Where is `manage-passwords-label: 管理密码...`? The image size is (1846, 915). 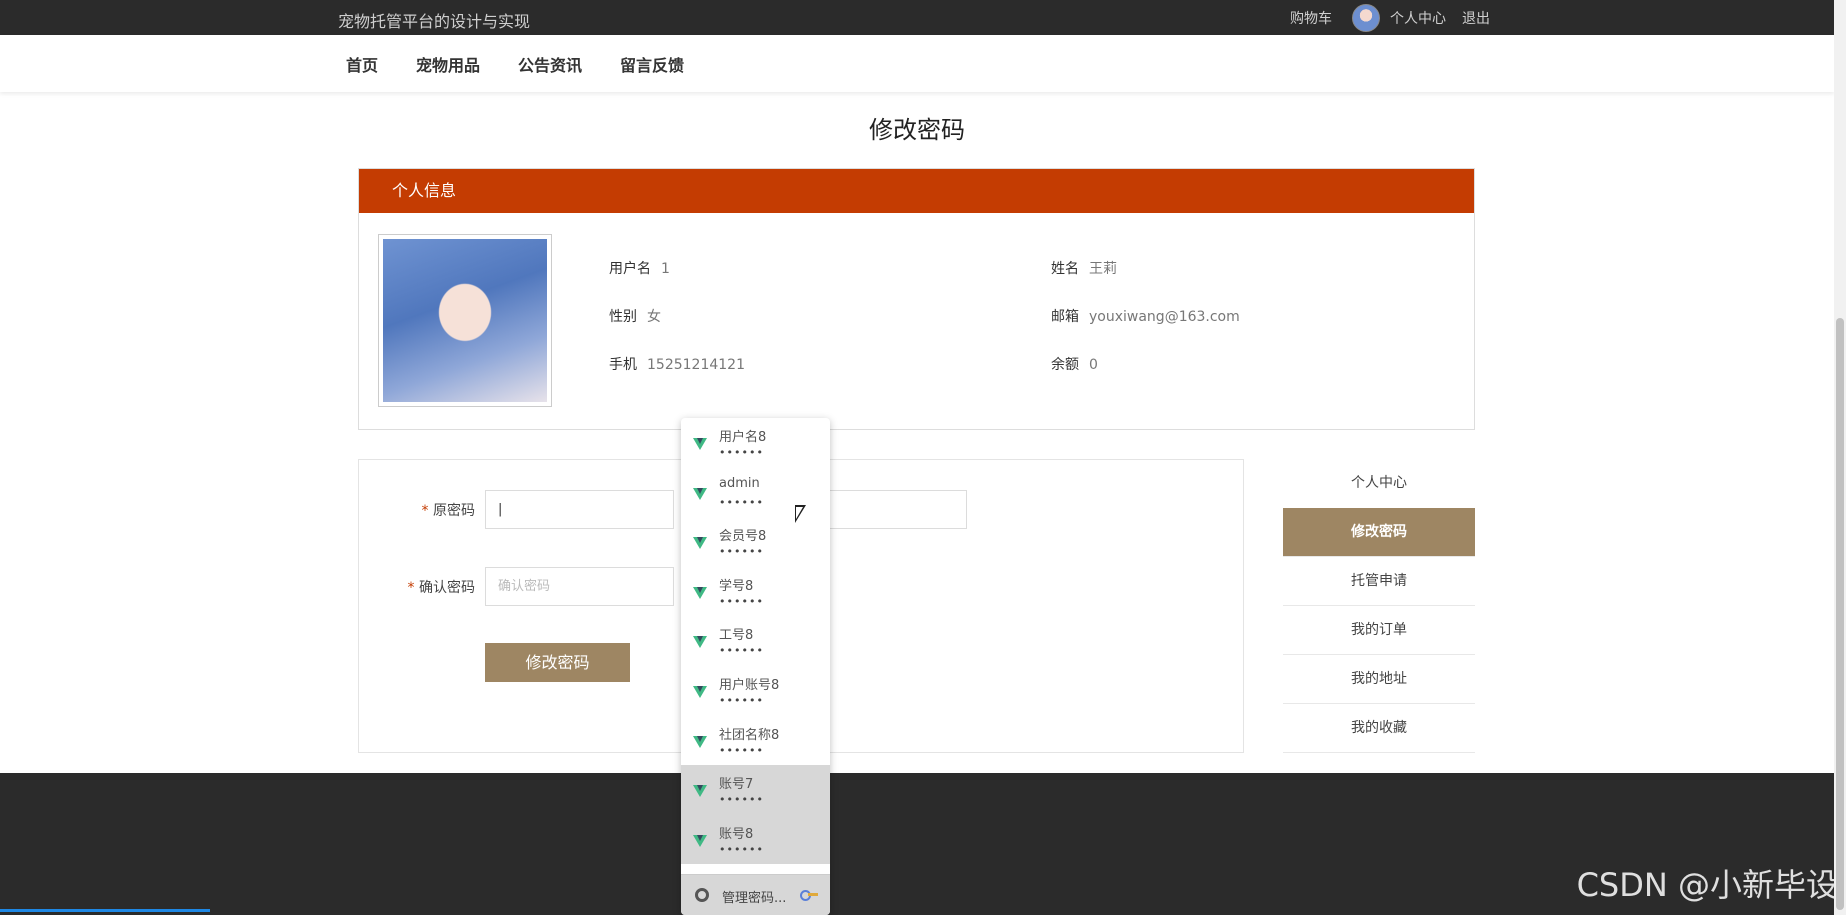 manage-passwords-label: 管理密码... is located at coordinates (754, 898).